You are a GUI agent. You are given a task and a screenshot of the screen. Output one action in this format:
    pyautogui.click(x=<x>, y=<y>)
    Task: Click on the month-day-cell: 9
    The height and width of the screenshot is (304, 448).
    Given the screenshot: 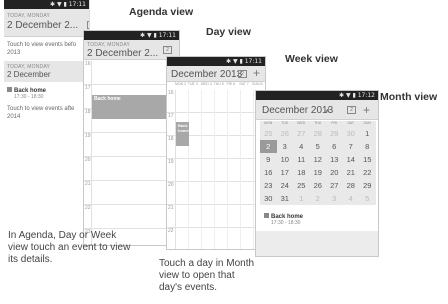 What is the action you would take?
    pyautogui.click(x=268, y=159)
    